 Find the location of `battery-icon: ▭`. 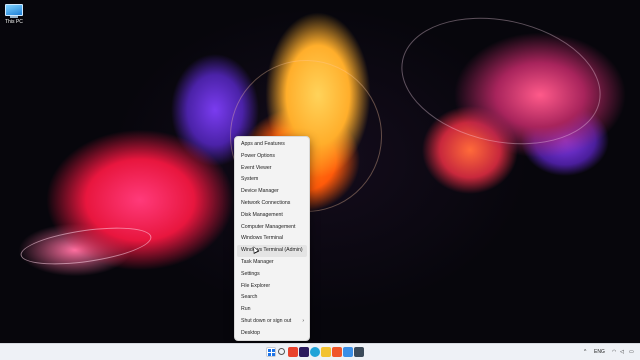

battery-icon: ▭ is located at coordinates (631, 352).